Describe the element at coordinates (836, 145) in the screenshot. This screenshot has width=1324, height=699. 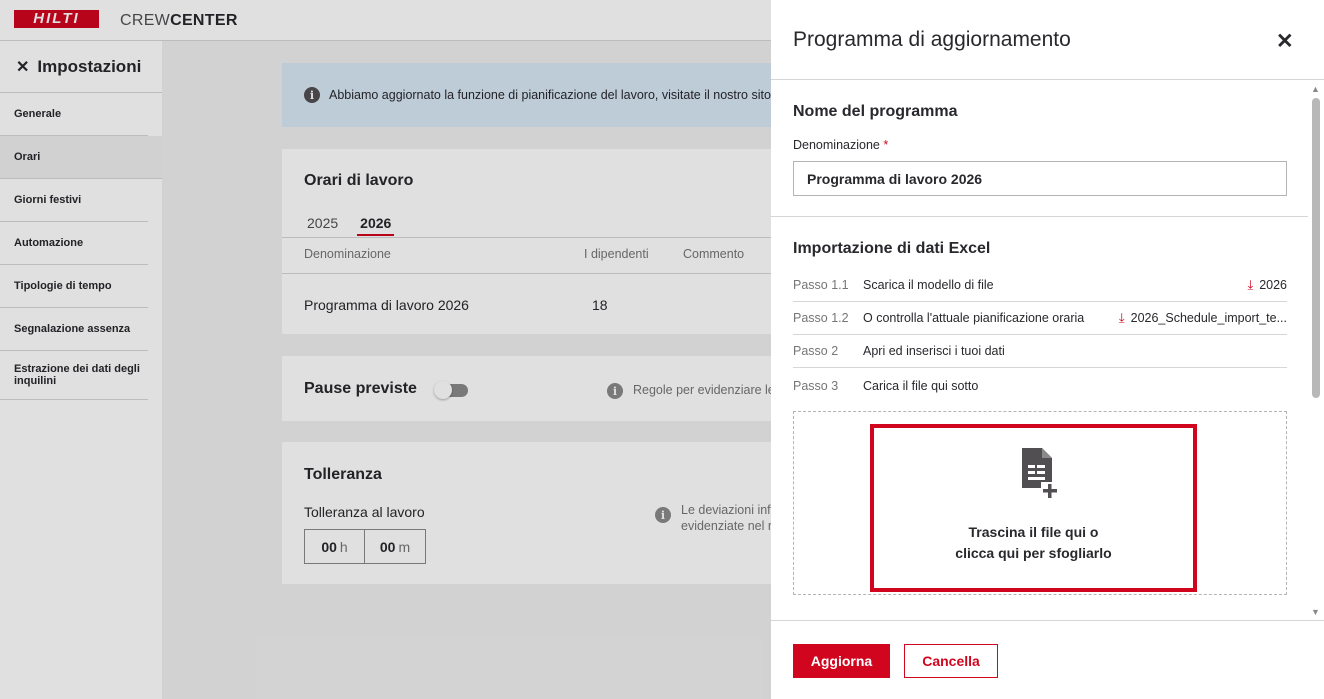
I see `name-field-label-text: Denominazione` at that location.